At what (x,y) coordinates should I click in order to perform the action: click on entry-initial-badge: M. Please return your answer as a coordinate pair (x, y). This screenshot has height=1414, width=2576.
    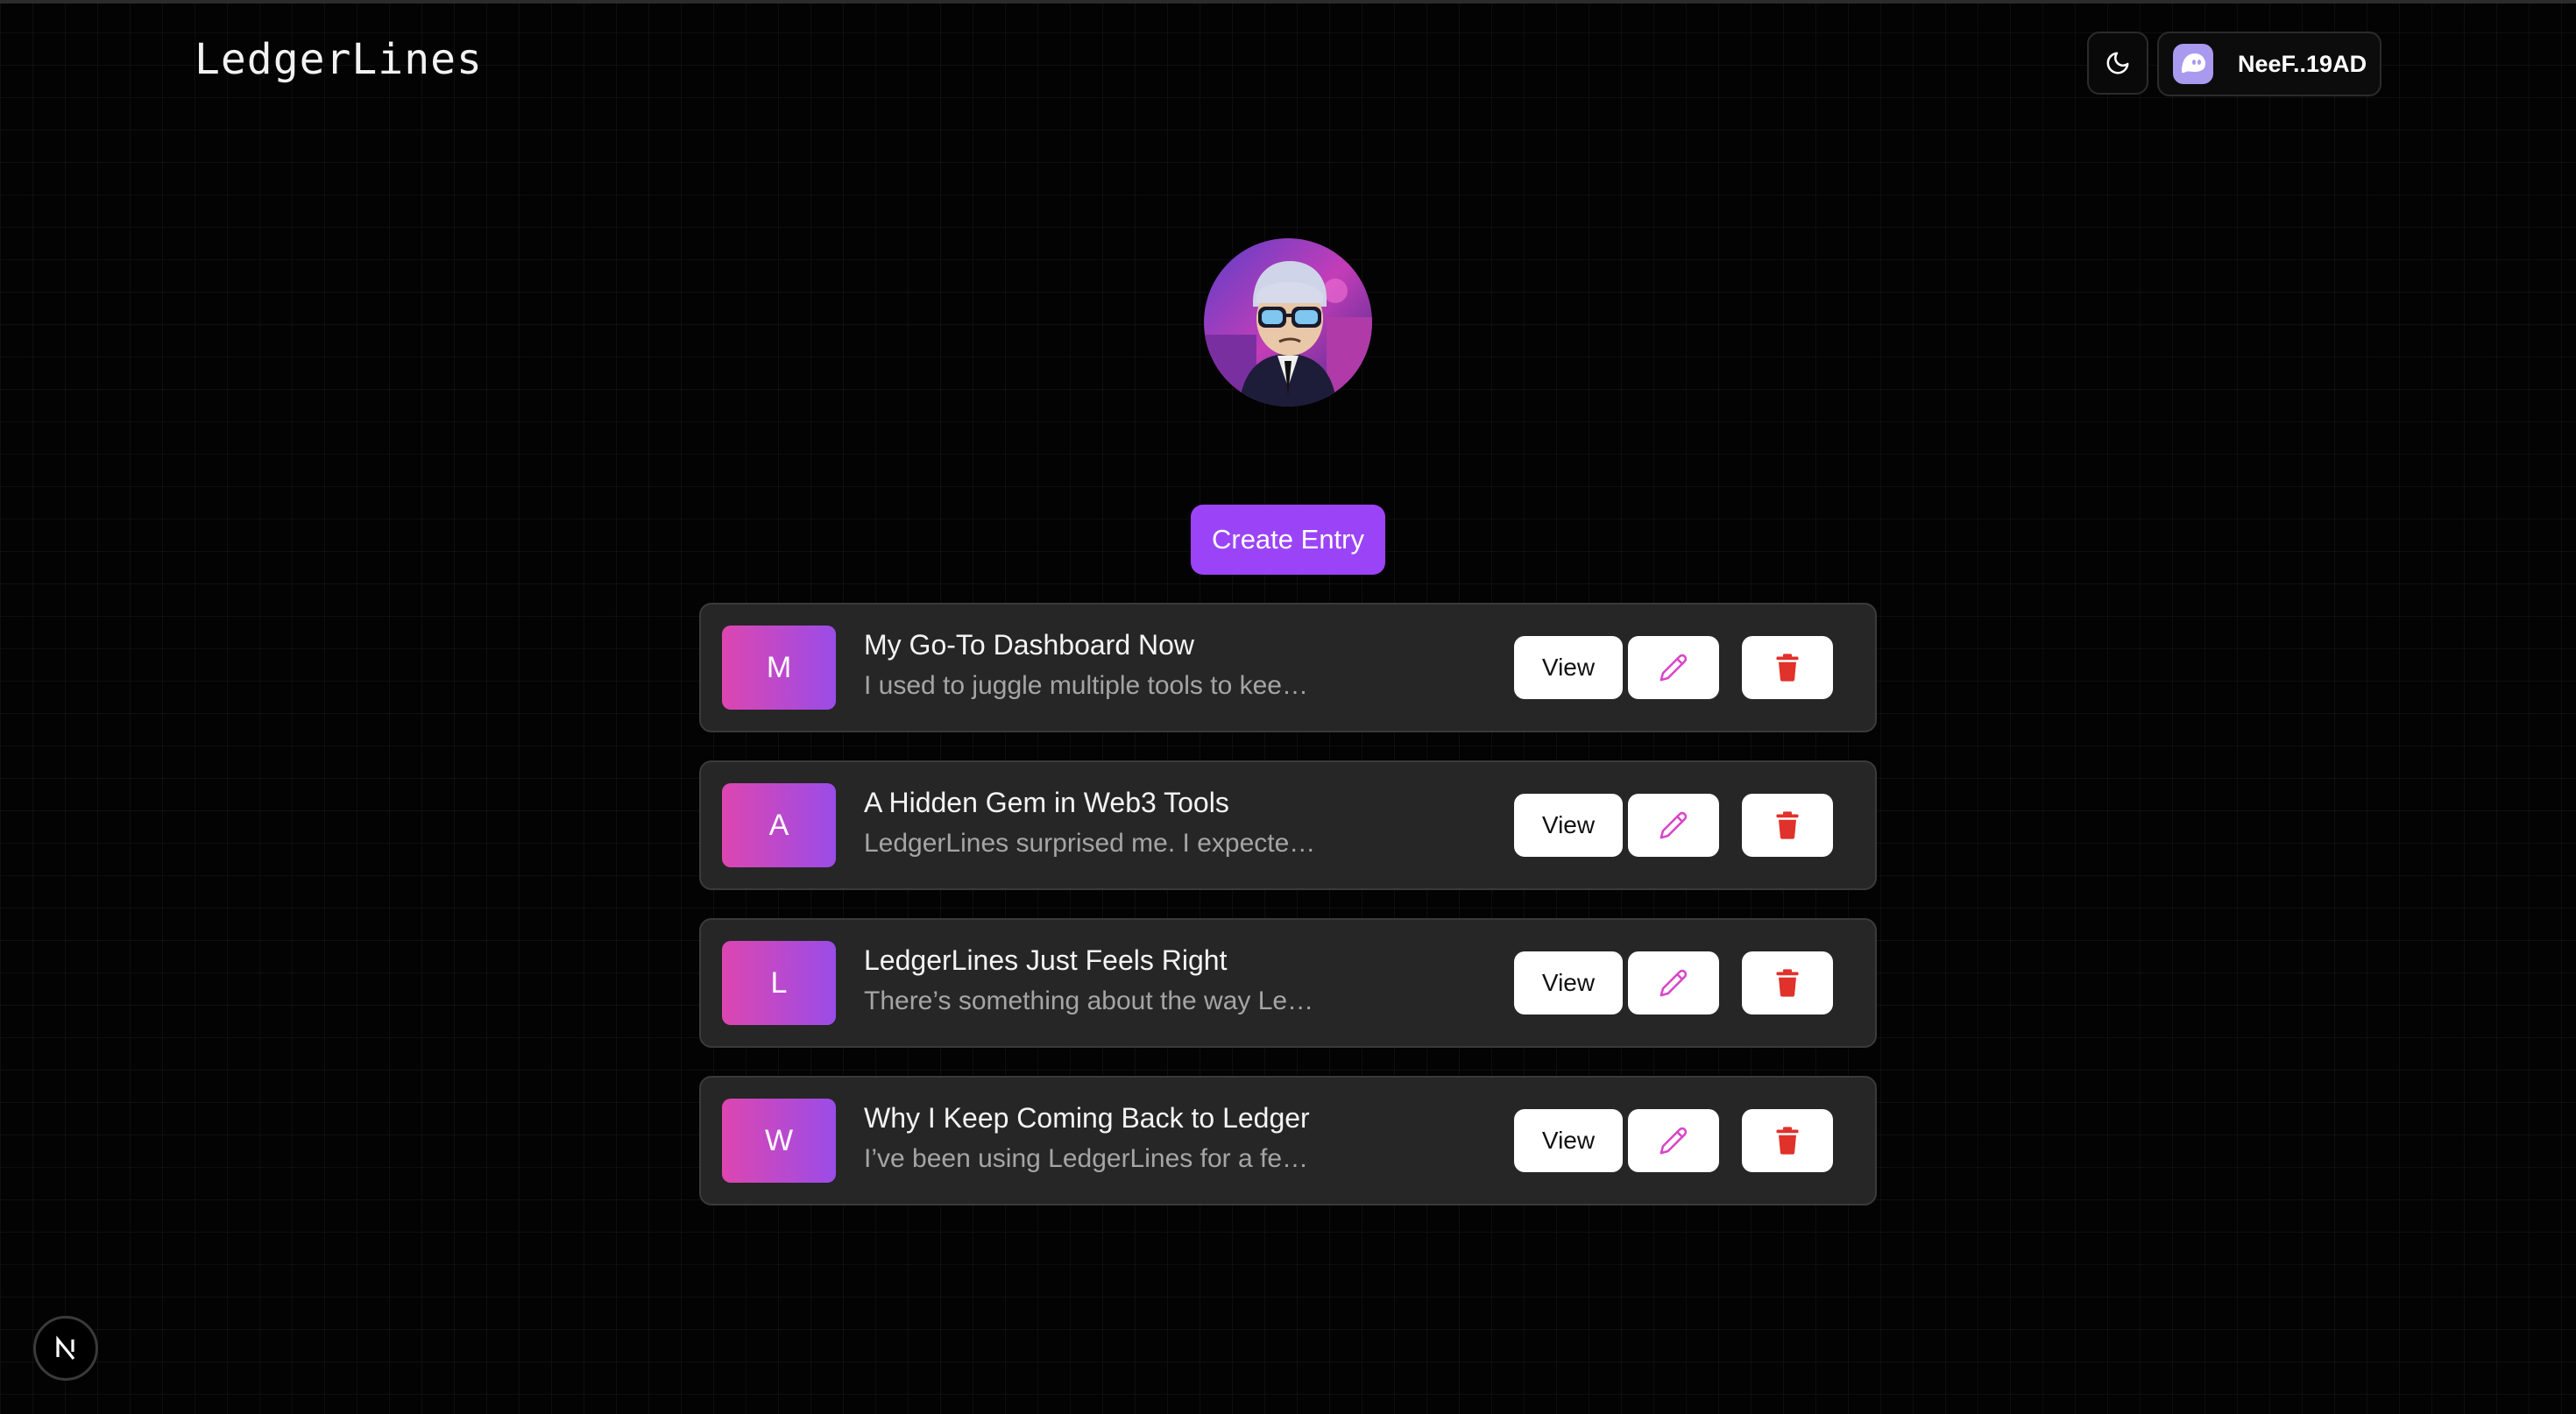
    Looking at the image, I should click on (779, 668).